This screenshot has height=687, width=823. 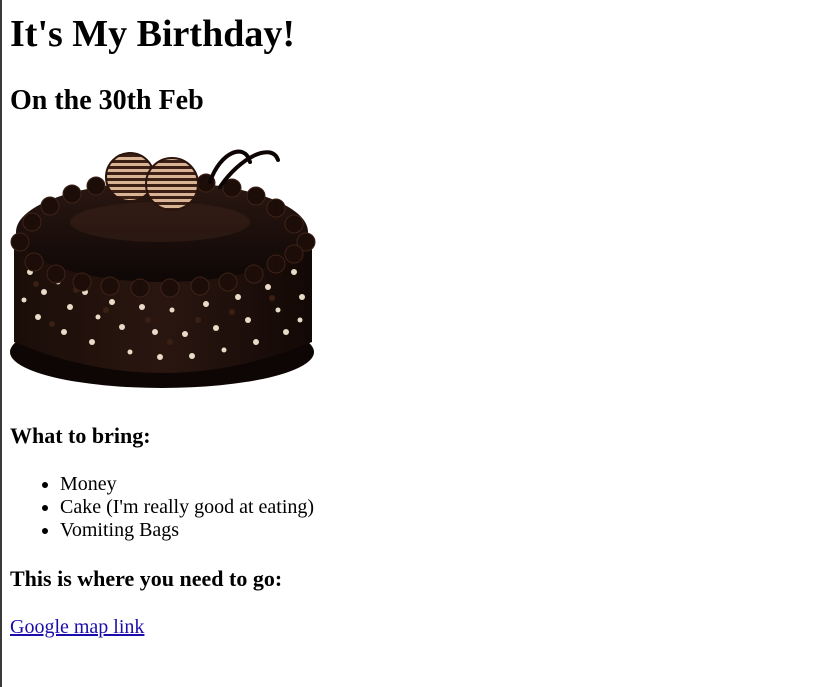 What do you see at coordinates (163, 268) in the screenshot?
I see `cake-image` at bounding box center [163, 268].